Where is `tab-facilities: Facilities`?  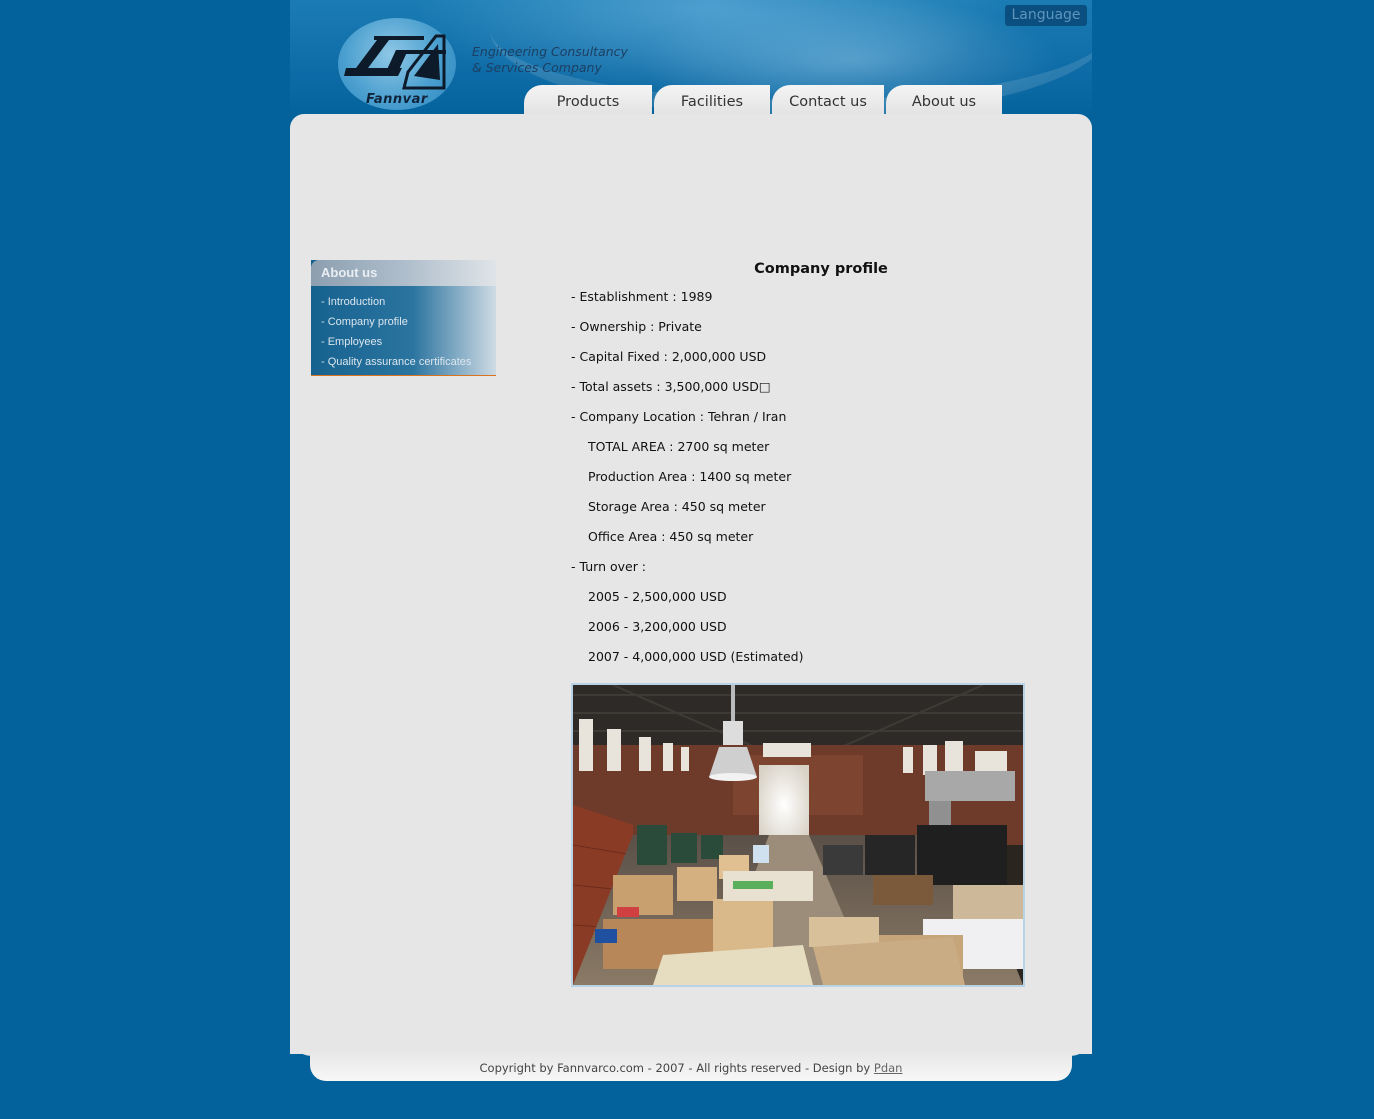
tab-facilities: Facilities is located at coordinates (712, 100).